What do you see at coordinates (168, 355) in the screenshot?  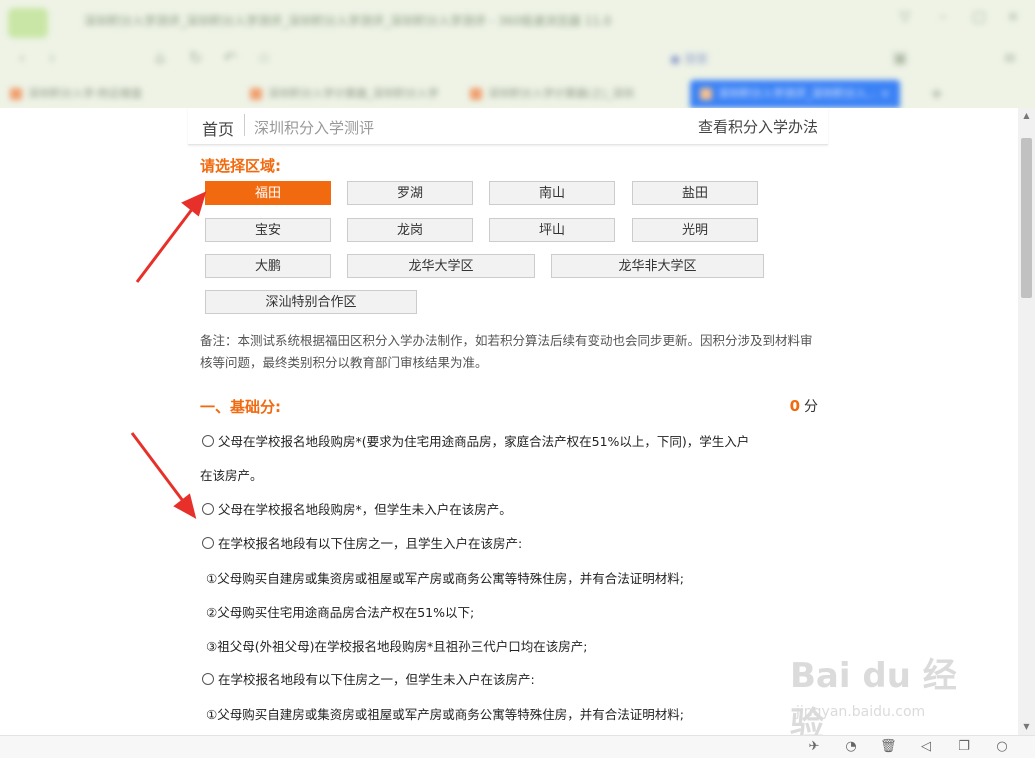 I see `annotation-arrows` at bounding box center [168, 355].